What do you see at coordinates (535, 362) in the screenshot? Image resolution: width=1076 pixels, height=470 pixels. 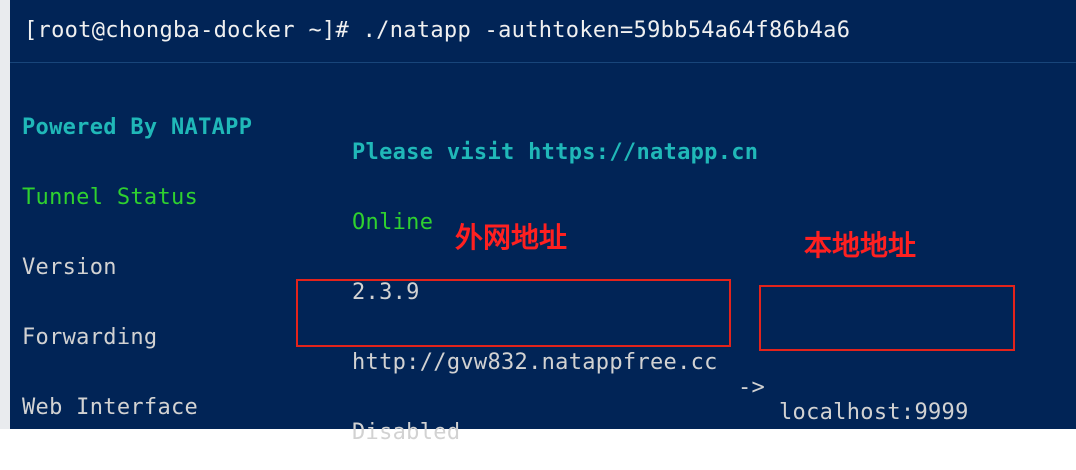 I see `forwarding-url: http://gvw832.natappfree.cc` at bounding box center [535, 362].